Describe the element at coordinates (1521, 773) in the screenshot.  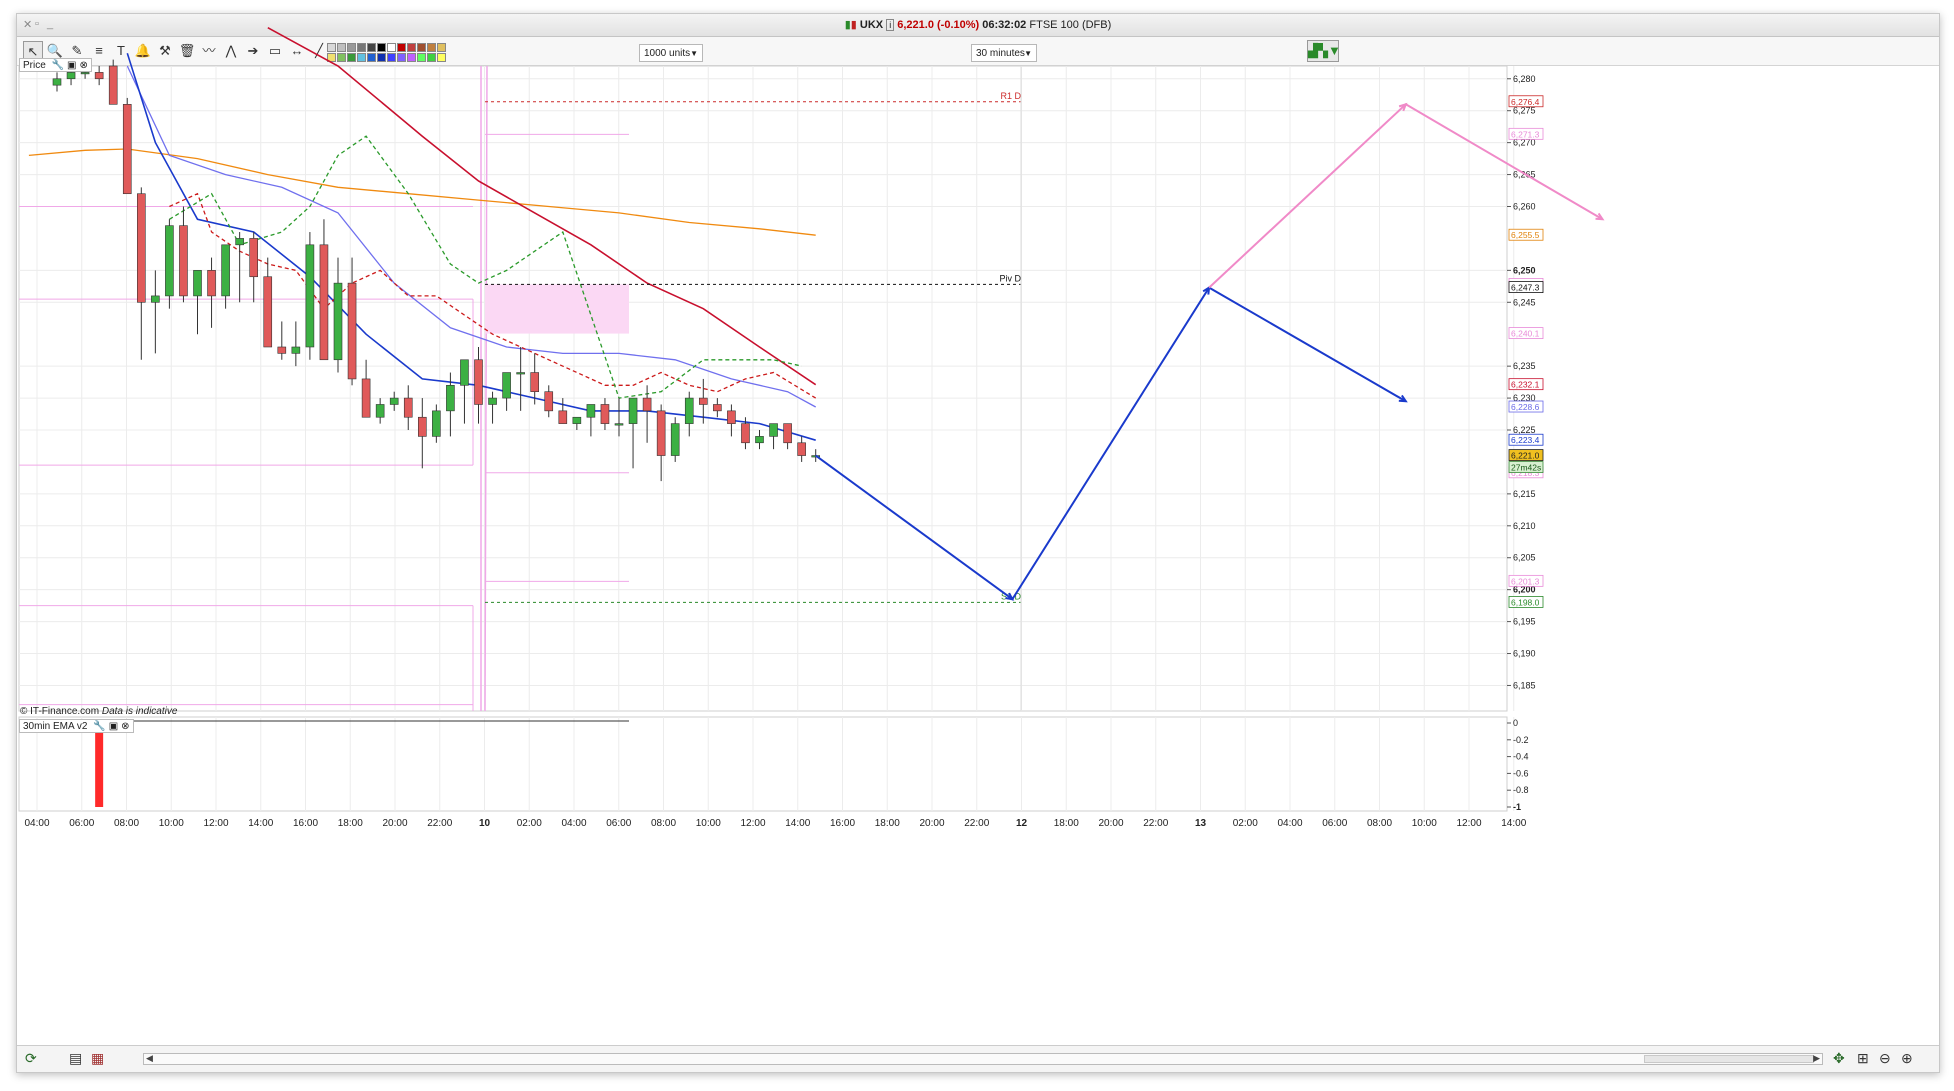
I see `ema-y-tick-label: -0.6` at that location.